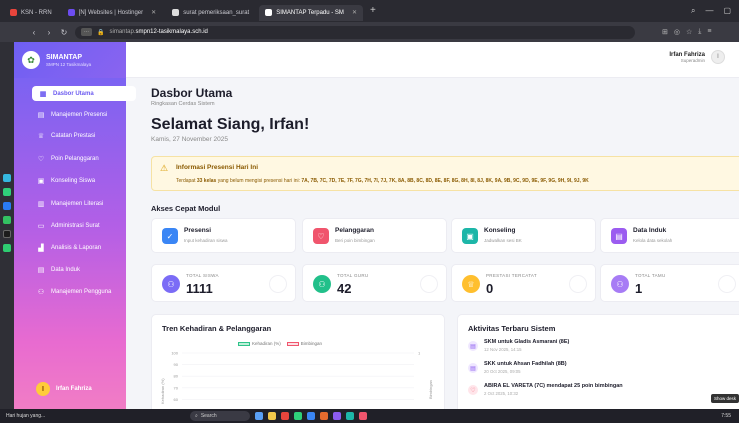 The image size is (739, 423). What do you see at coordinates (727, 11) in the screenshot?
I see `maximize-icon: ▢` at bounding box center [727, 11].